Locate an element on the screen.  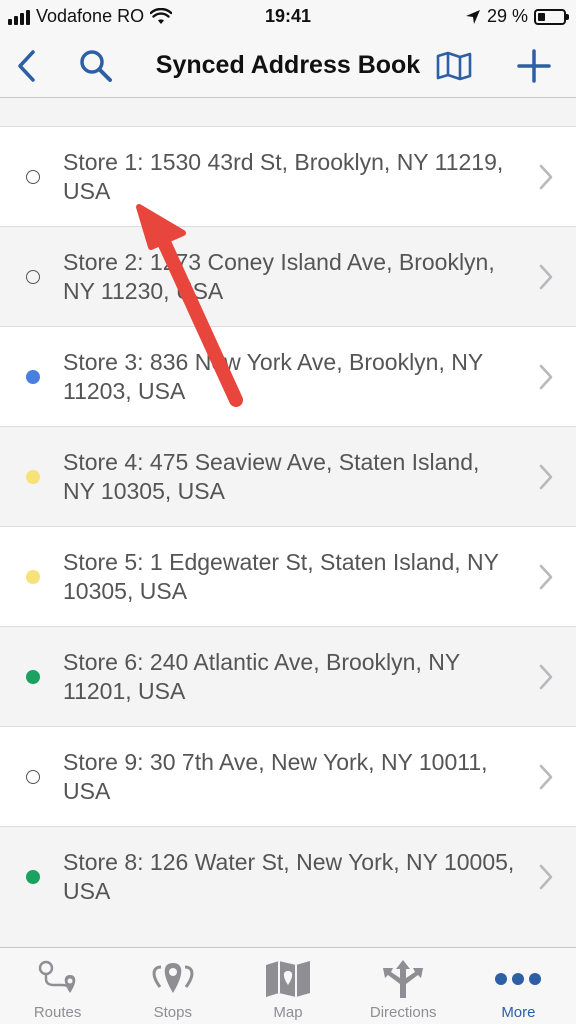
battery-percent: 29 % is located at coordinates (507, 16).